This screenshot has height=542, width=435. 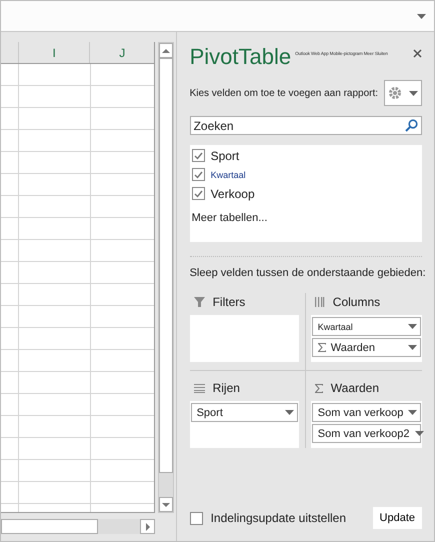 What do you see at coordinates (355, 388) in the screenshot?
I see `area-label: Waarden` at bounding box center [355, 388].